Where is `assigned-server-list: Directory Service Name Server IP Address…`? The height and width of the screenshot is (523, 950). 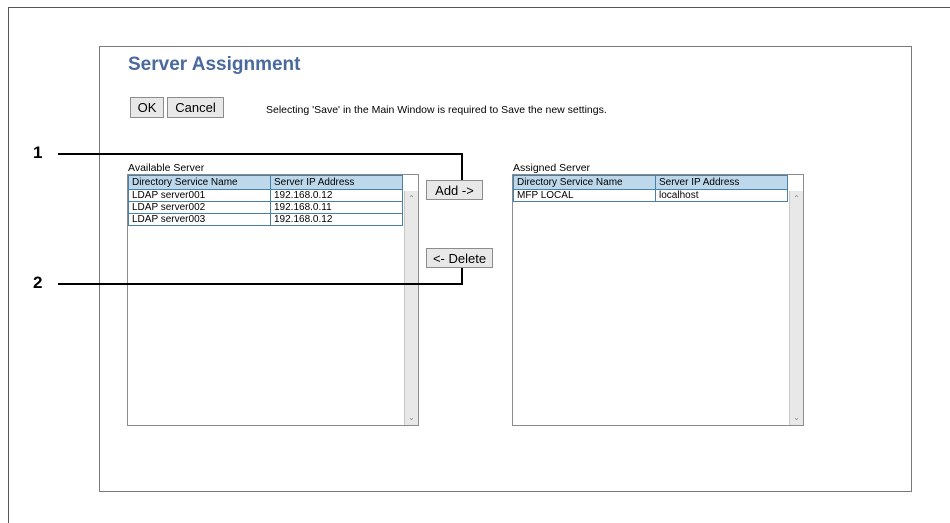
assigned-server-list: Directory Service Name Server IP Address… is located at coordinates (658, 300).